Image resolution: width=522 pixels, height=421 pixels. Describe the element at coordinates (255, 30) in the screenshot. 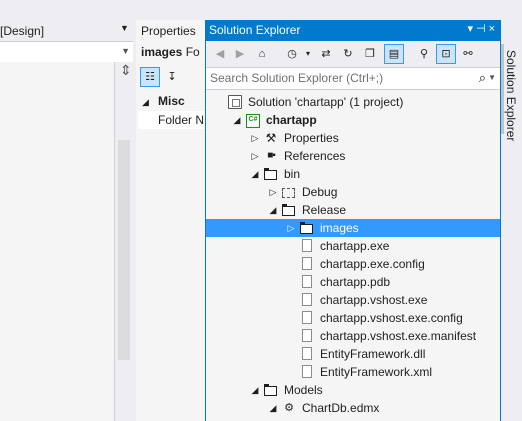

I see `solution-explorer-title: Solution Explorer` at that location.